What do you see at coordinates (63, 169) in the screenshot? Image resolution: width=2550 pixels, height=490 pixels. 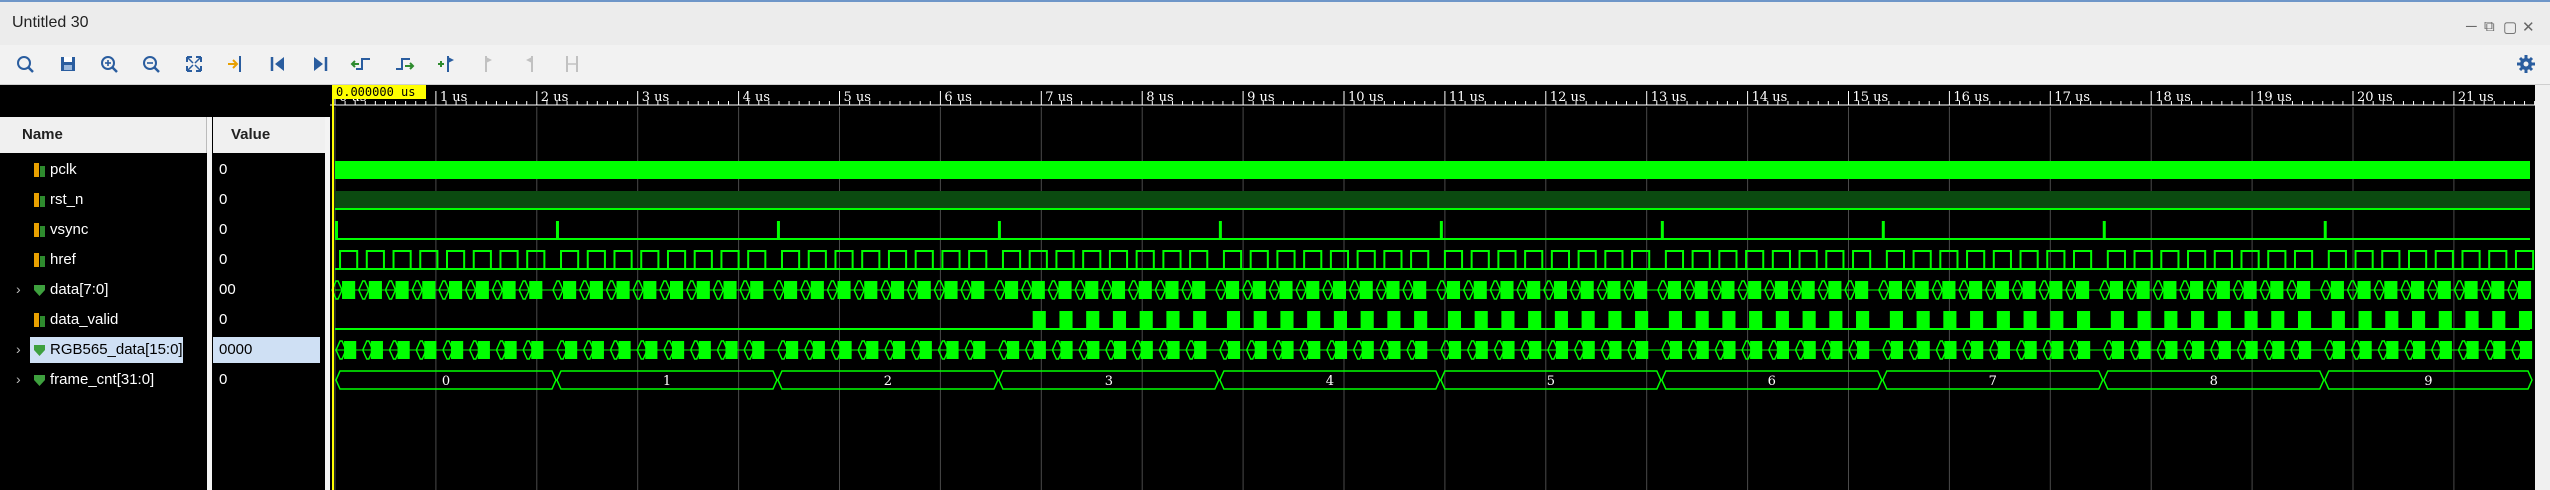 I see `signal-name: pclk` at bounding box center [63, 169].